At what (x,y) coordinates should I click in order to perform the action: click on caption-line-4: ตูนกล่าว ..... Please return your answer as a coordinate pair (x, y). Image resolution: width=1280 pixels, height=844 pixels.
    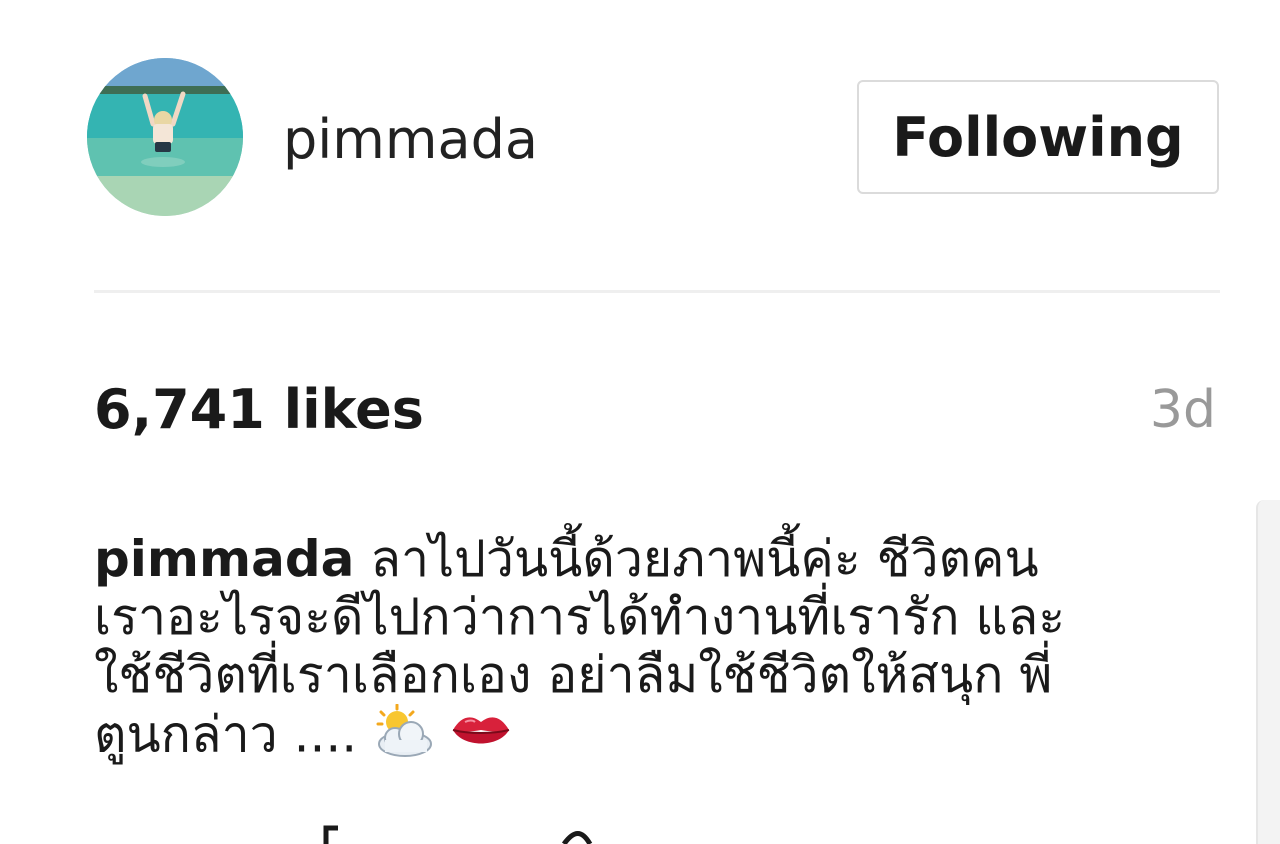
    Looking at the image, I should click on (634, 737).